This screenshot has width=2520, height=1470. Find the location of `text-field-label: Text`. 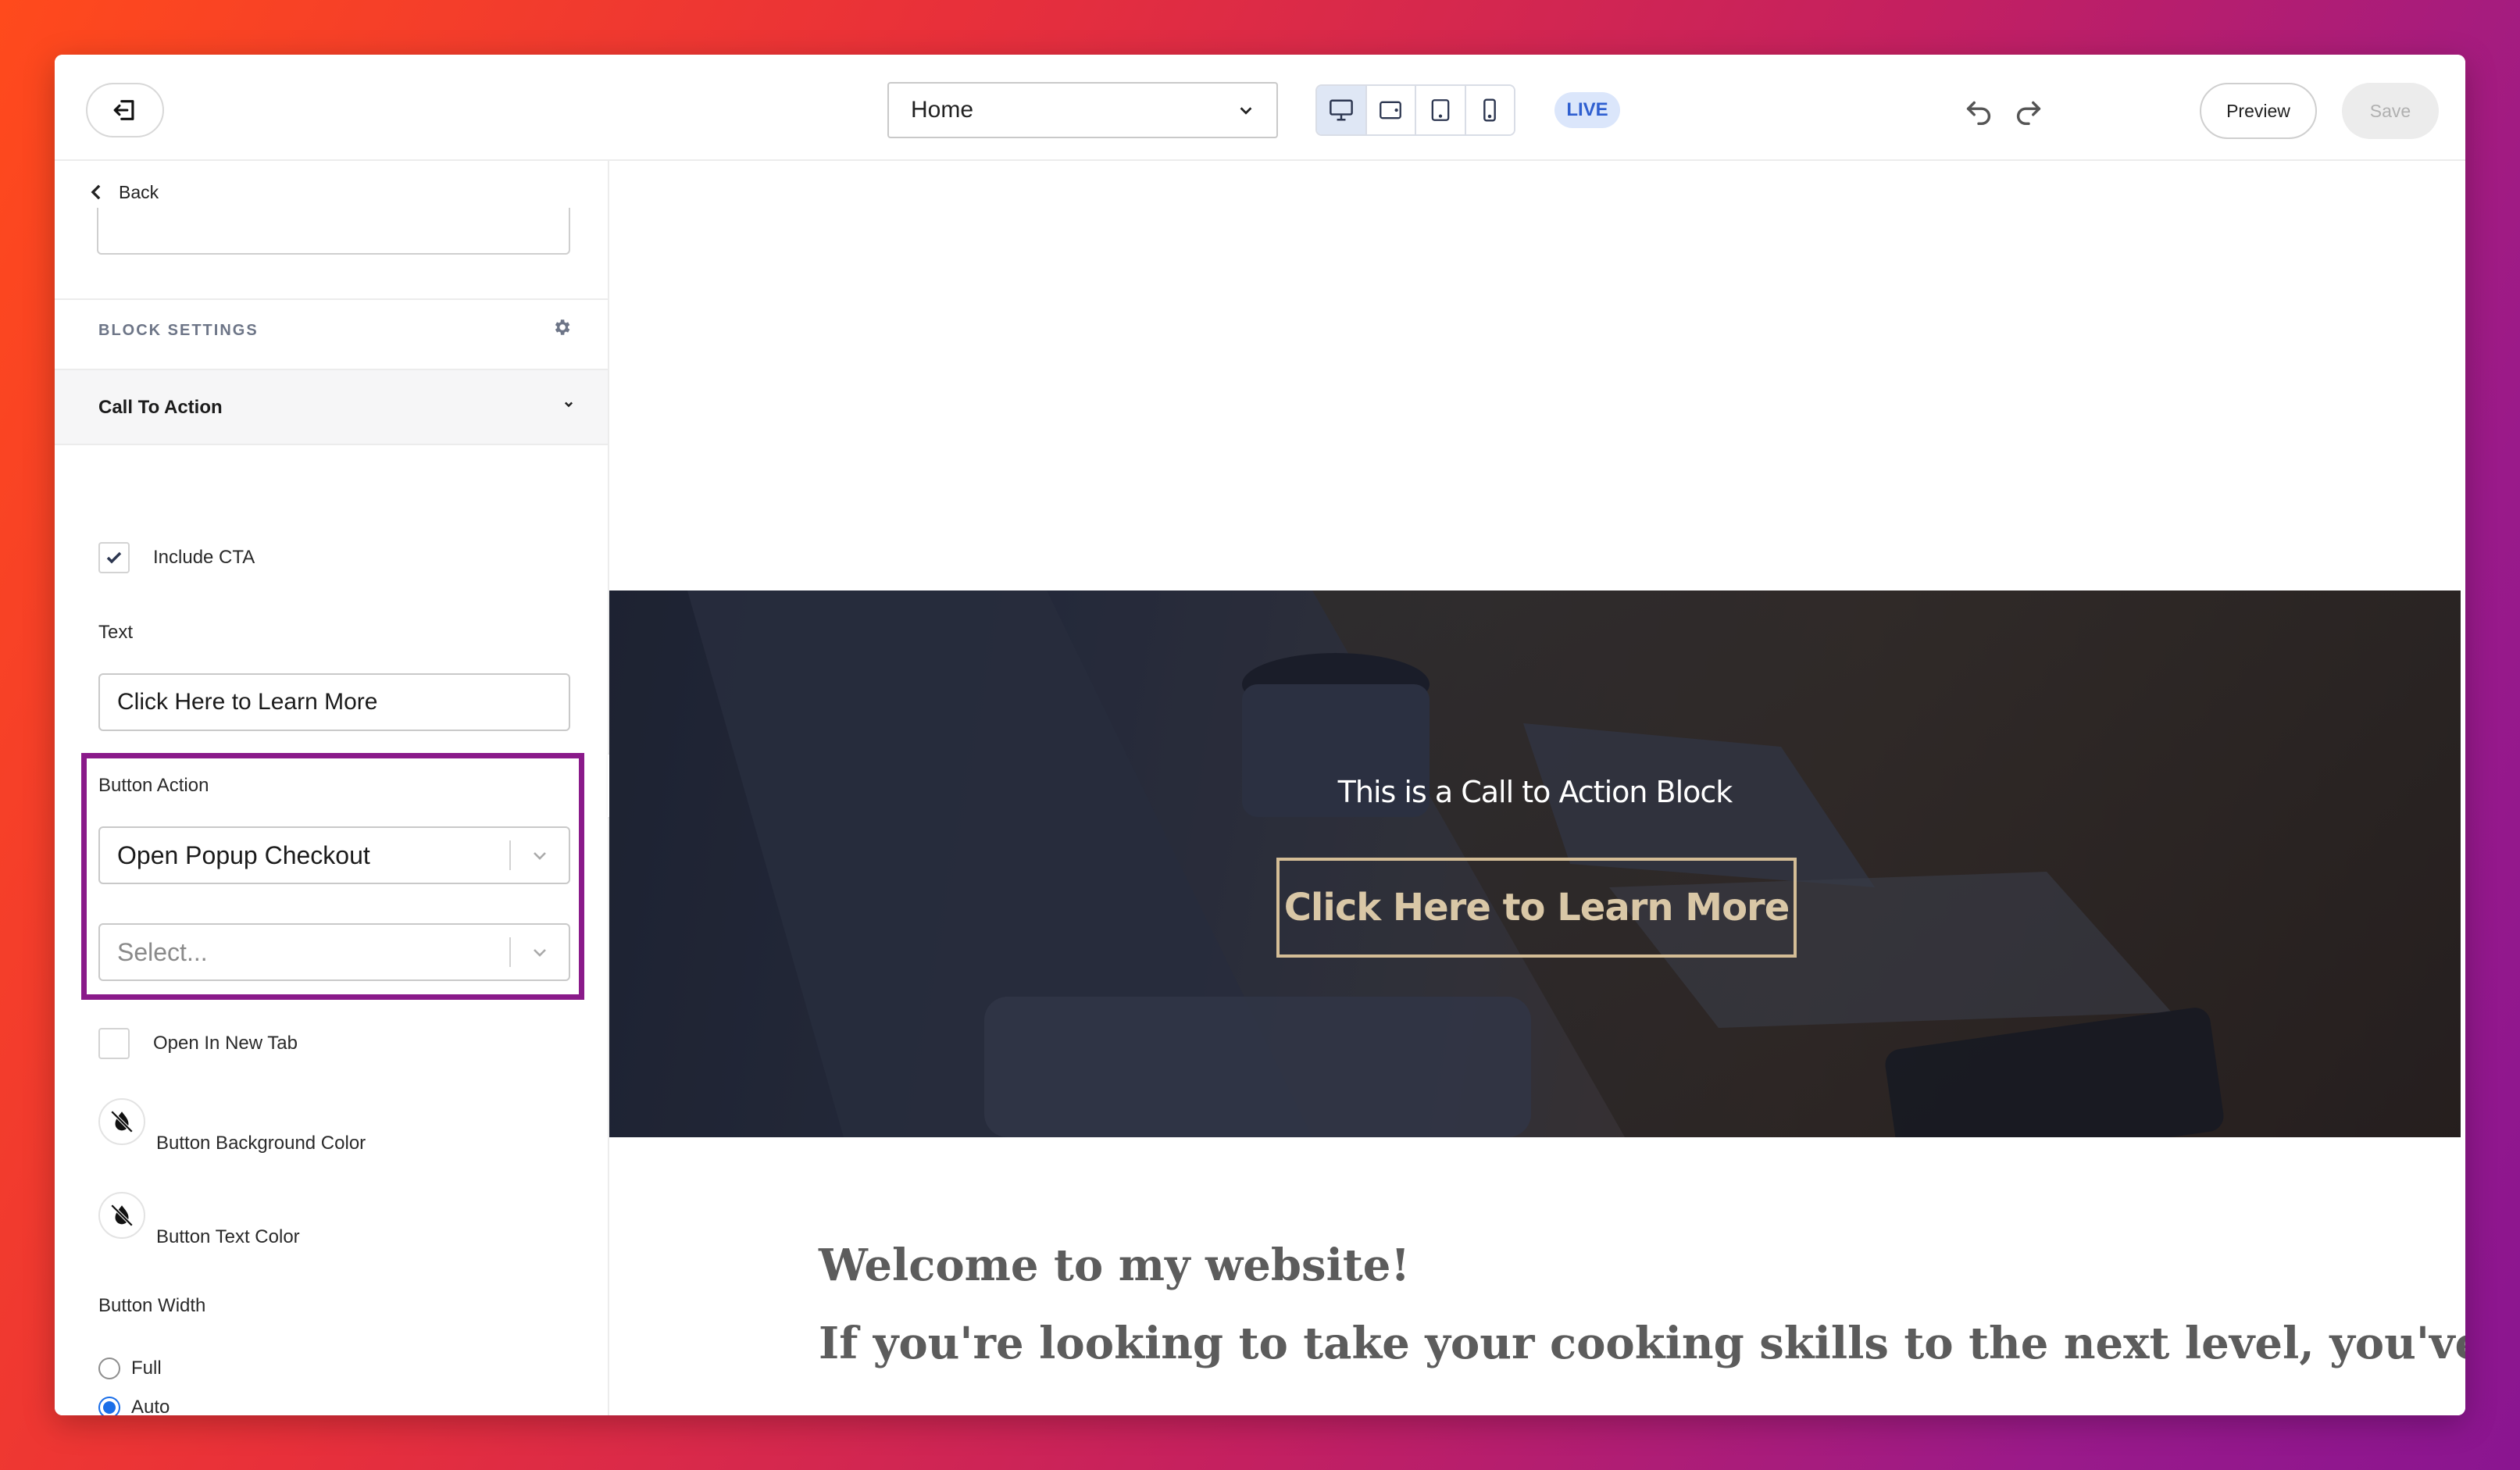

text-field-label: Text is located at coordinates (116, 632).